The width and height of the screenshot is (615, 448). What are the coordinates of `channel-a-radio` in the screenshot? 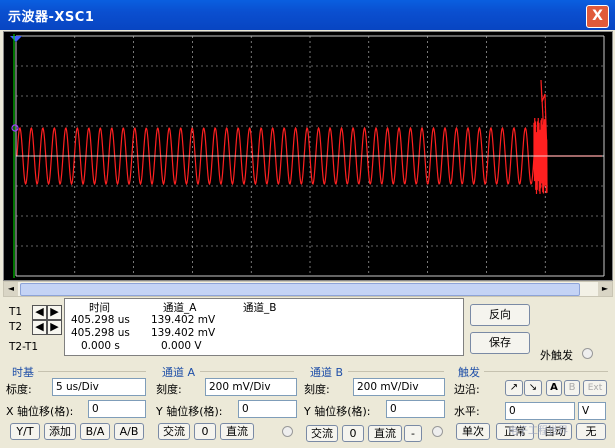 It's located at (287, 431).